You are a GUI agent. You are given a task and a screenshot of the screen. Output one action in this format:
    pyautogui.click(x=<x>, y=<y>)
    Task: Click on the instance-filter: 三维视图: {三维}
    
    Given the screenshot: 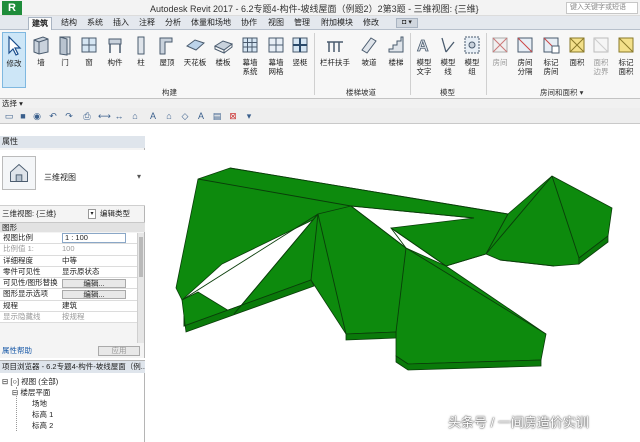 What is the action you would take?
    pyautogui.click(x=29, y=214)
    